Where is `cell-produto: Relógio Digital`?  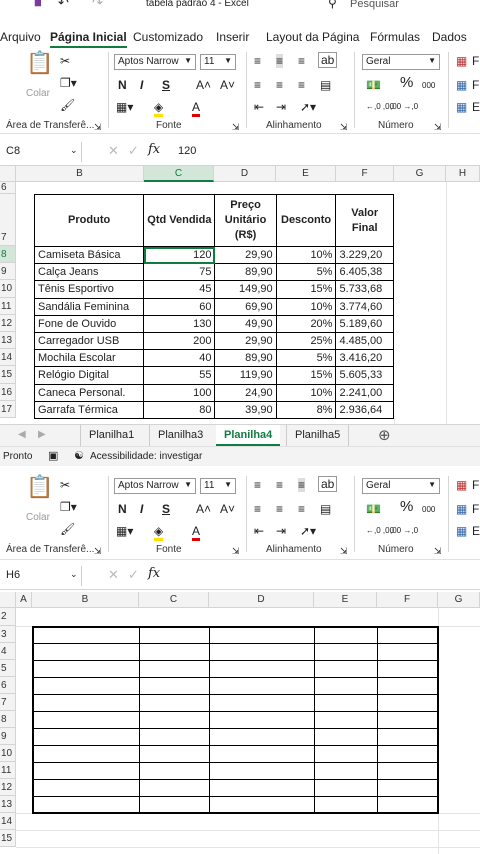 cell-produto: Relógio Digital is located at coordinates (89, 375).